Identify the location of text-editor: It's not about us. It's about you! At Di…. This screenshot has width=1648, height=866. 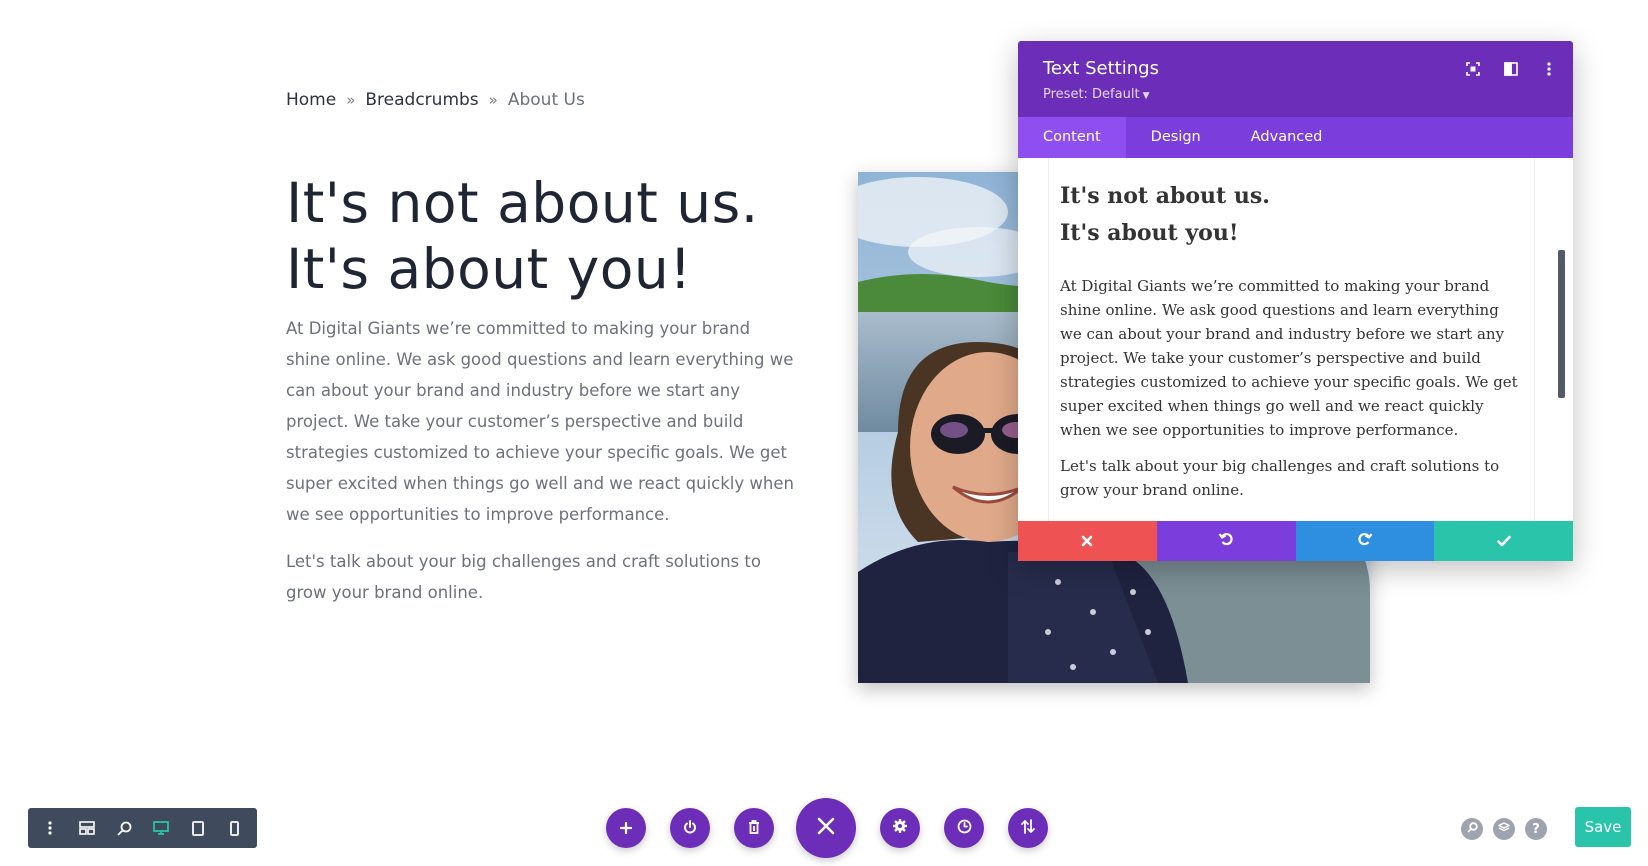
(1291, 357).